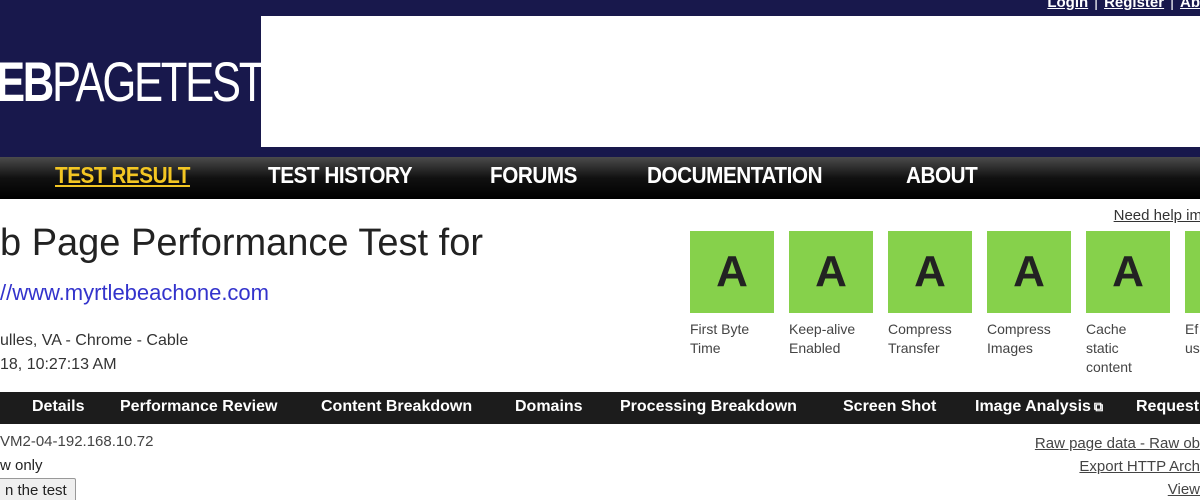 The height and width of the screenshot is (500, 1200). Describe the element at coordinates (241, 243) in the screenshot. I see `page-title: b Page Performance Test for` at that location.